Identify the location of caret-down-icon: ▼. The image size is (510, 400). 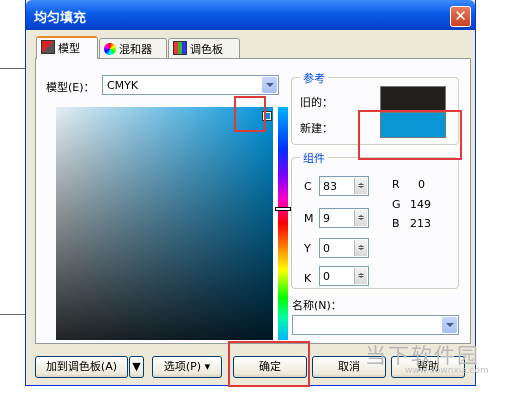
(136, 366).